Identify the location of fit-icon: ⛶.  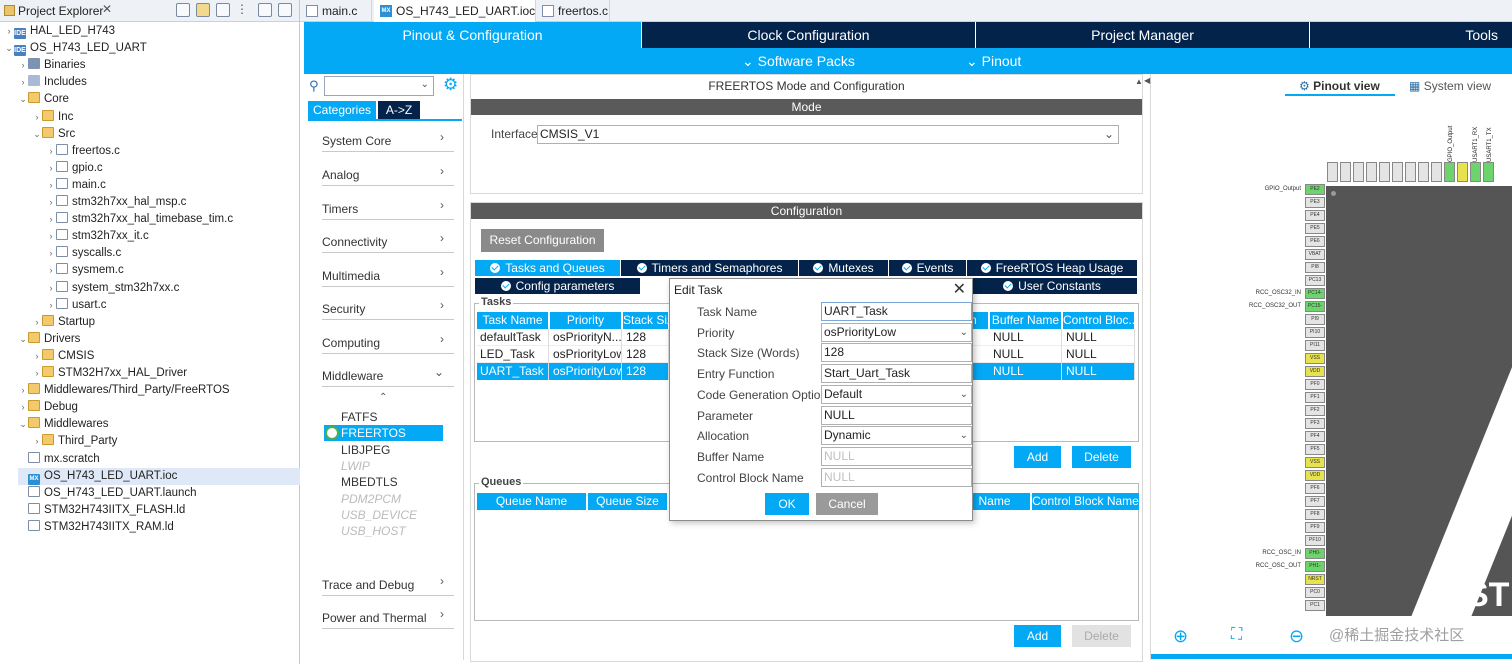
(1236, 635).